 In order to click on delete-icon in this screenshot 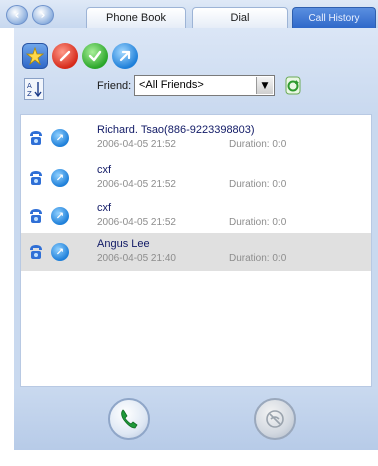, I will do `click(65, 56)`.